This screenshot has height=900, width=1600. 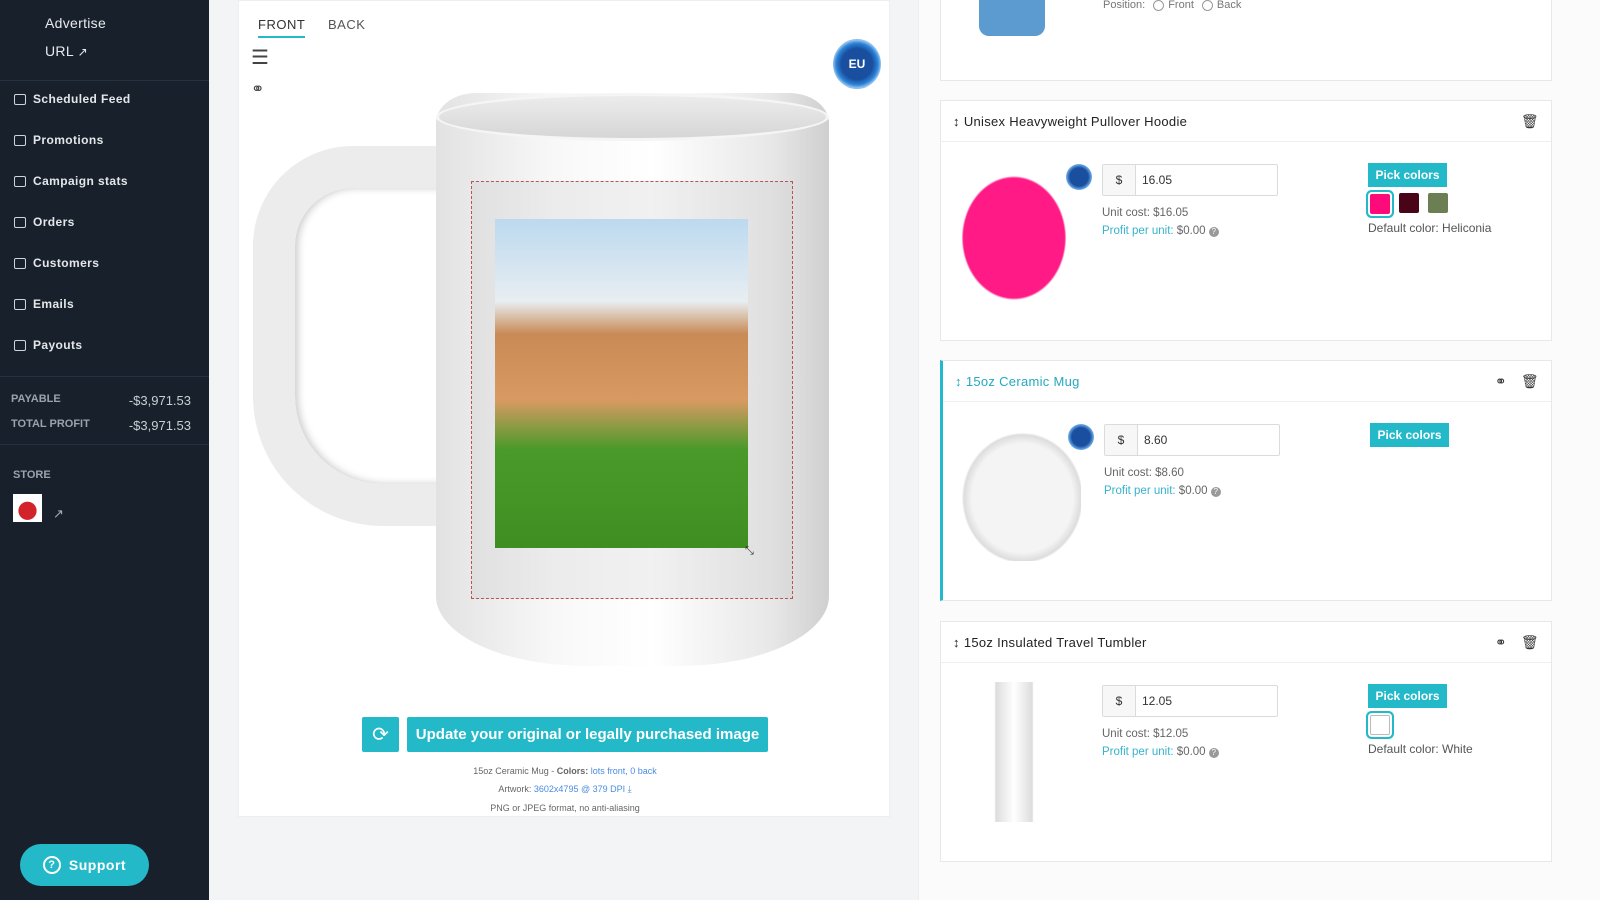 What do you see at coordinates (1079, 177) in the screenshot?
I see `eu-badge` at bounding box center [1079, 177].